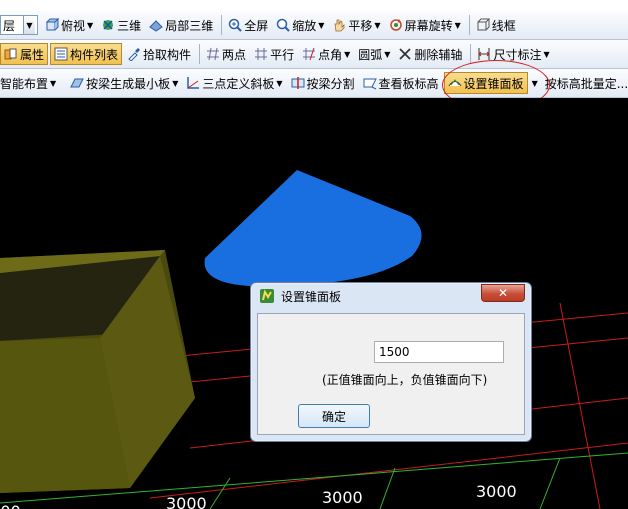 This screenshot has width=628, height=509. What do you see at coordinates (483, 24) in the screenshot?
I see `wireframe-icon` at bounding box center [483, 24].